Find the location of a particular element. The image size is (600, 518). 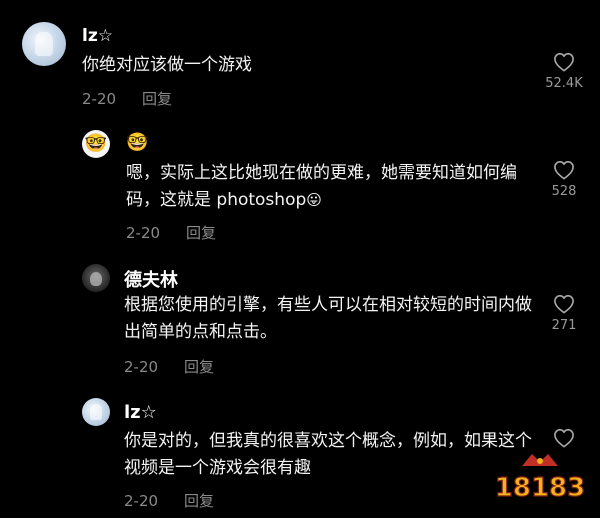

comment-text: 根据您使用的引擎，有些人可以在相对较短的时间内做出简单的点和点击。 is located at coordinates (328, 318).